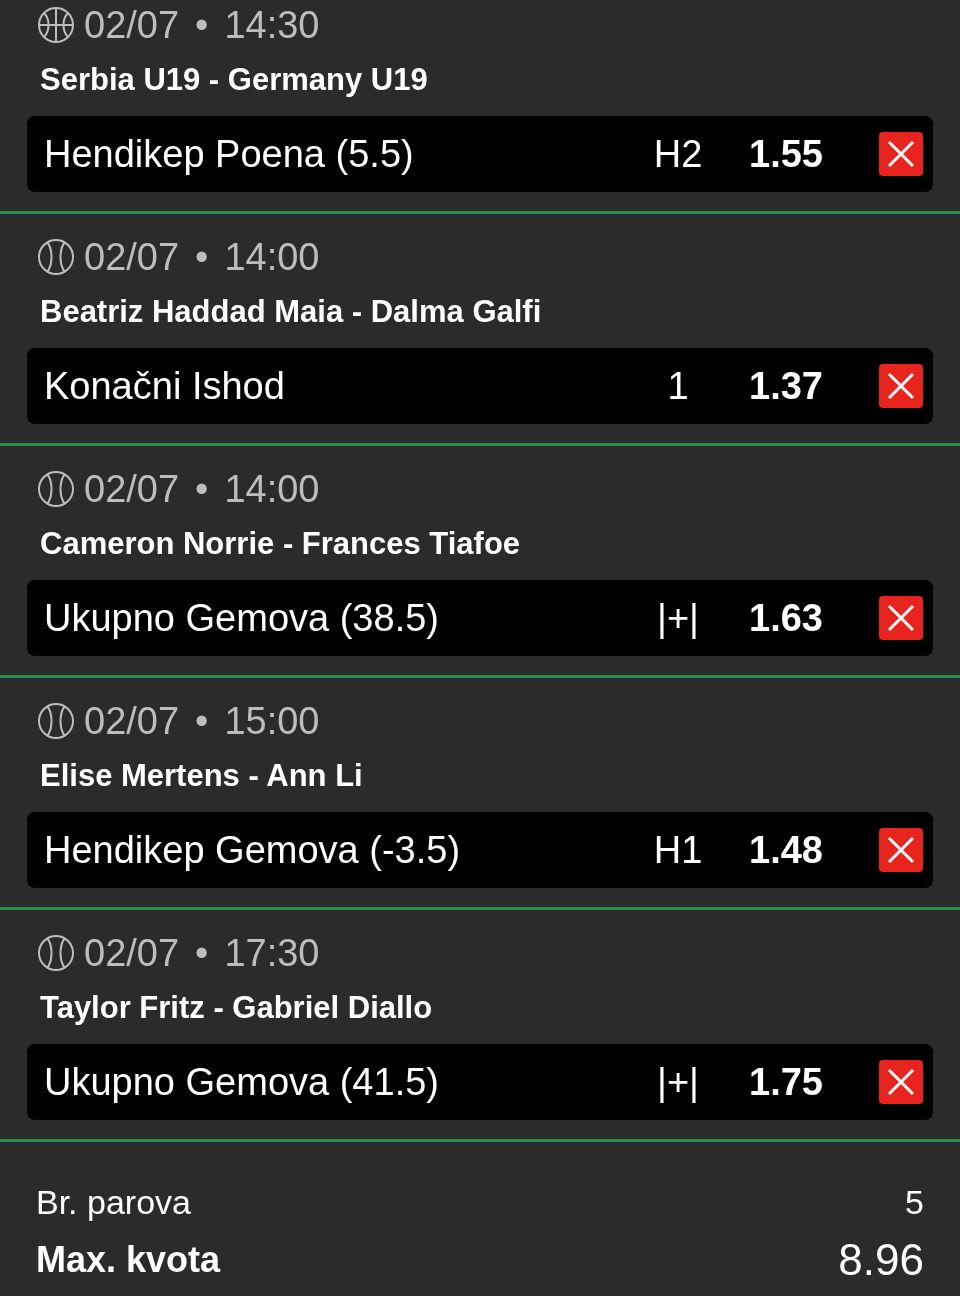 This screenshot has width=960, height=1296. I want to click on match-teams: Taylor Fritz - Gabriel Diallo, so click(236, 1008).